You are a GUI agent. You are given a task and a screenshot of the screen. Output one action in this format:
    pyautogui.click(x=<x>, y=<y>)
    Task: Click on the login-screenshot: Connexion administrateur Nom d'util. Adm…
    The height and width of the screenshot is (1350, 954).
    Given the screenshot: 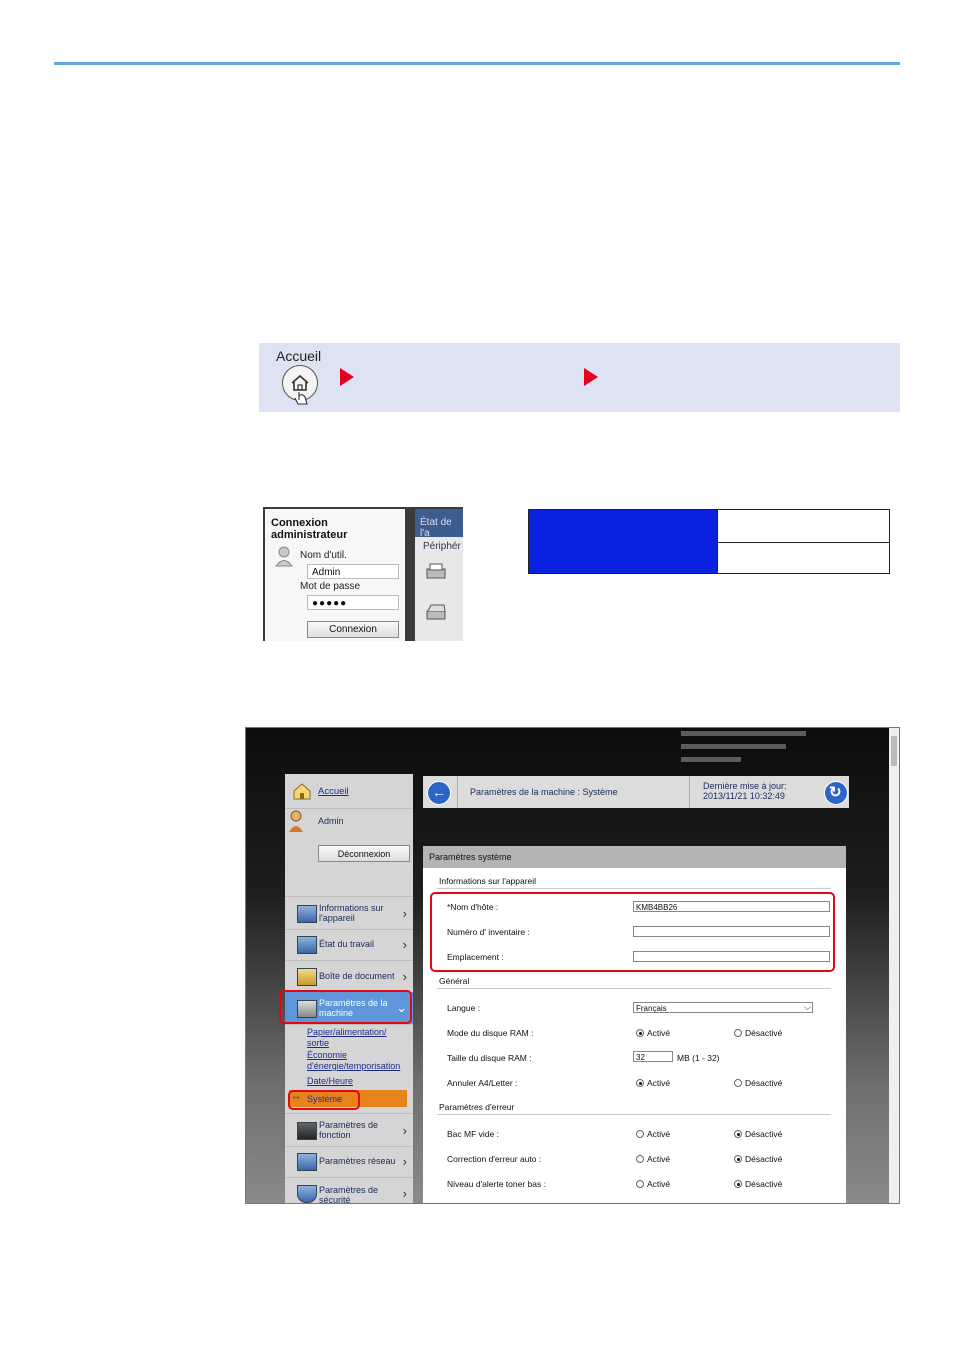 What is the action you would take?
    pyautogui.click(x=363, y=574)
    